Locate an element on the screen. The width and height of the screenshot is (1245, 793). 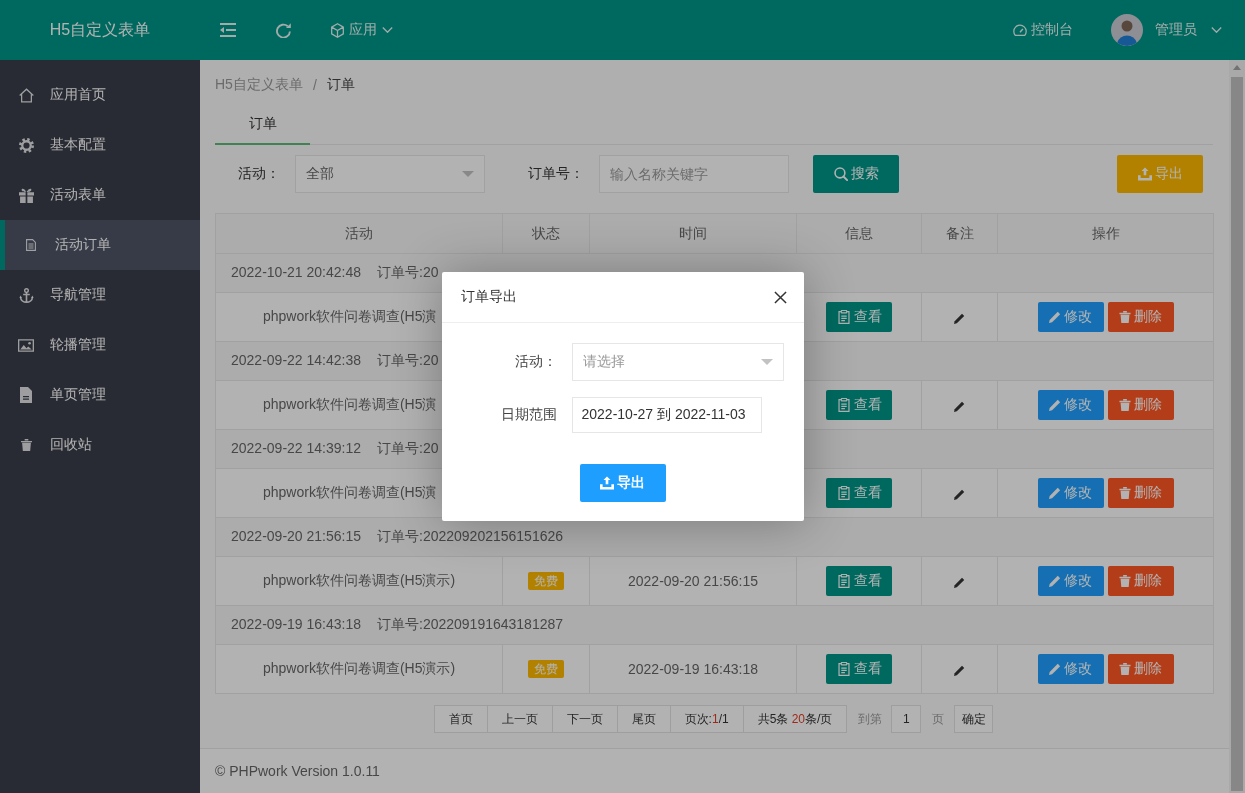
sidebar-item: 应用首页 is located at coordinates (100, 95).